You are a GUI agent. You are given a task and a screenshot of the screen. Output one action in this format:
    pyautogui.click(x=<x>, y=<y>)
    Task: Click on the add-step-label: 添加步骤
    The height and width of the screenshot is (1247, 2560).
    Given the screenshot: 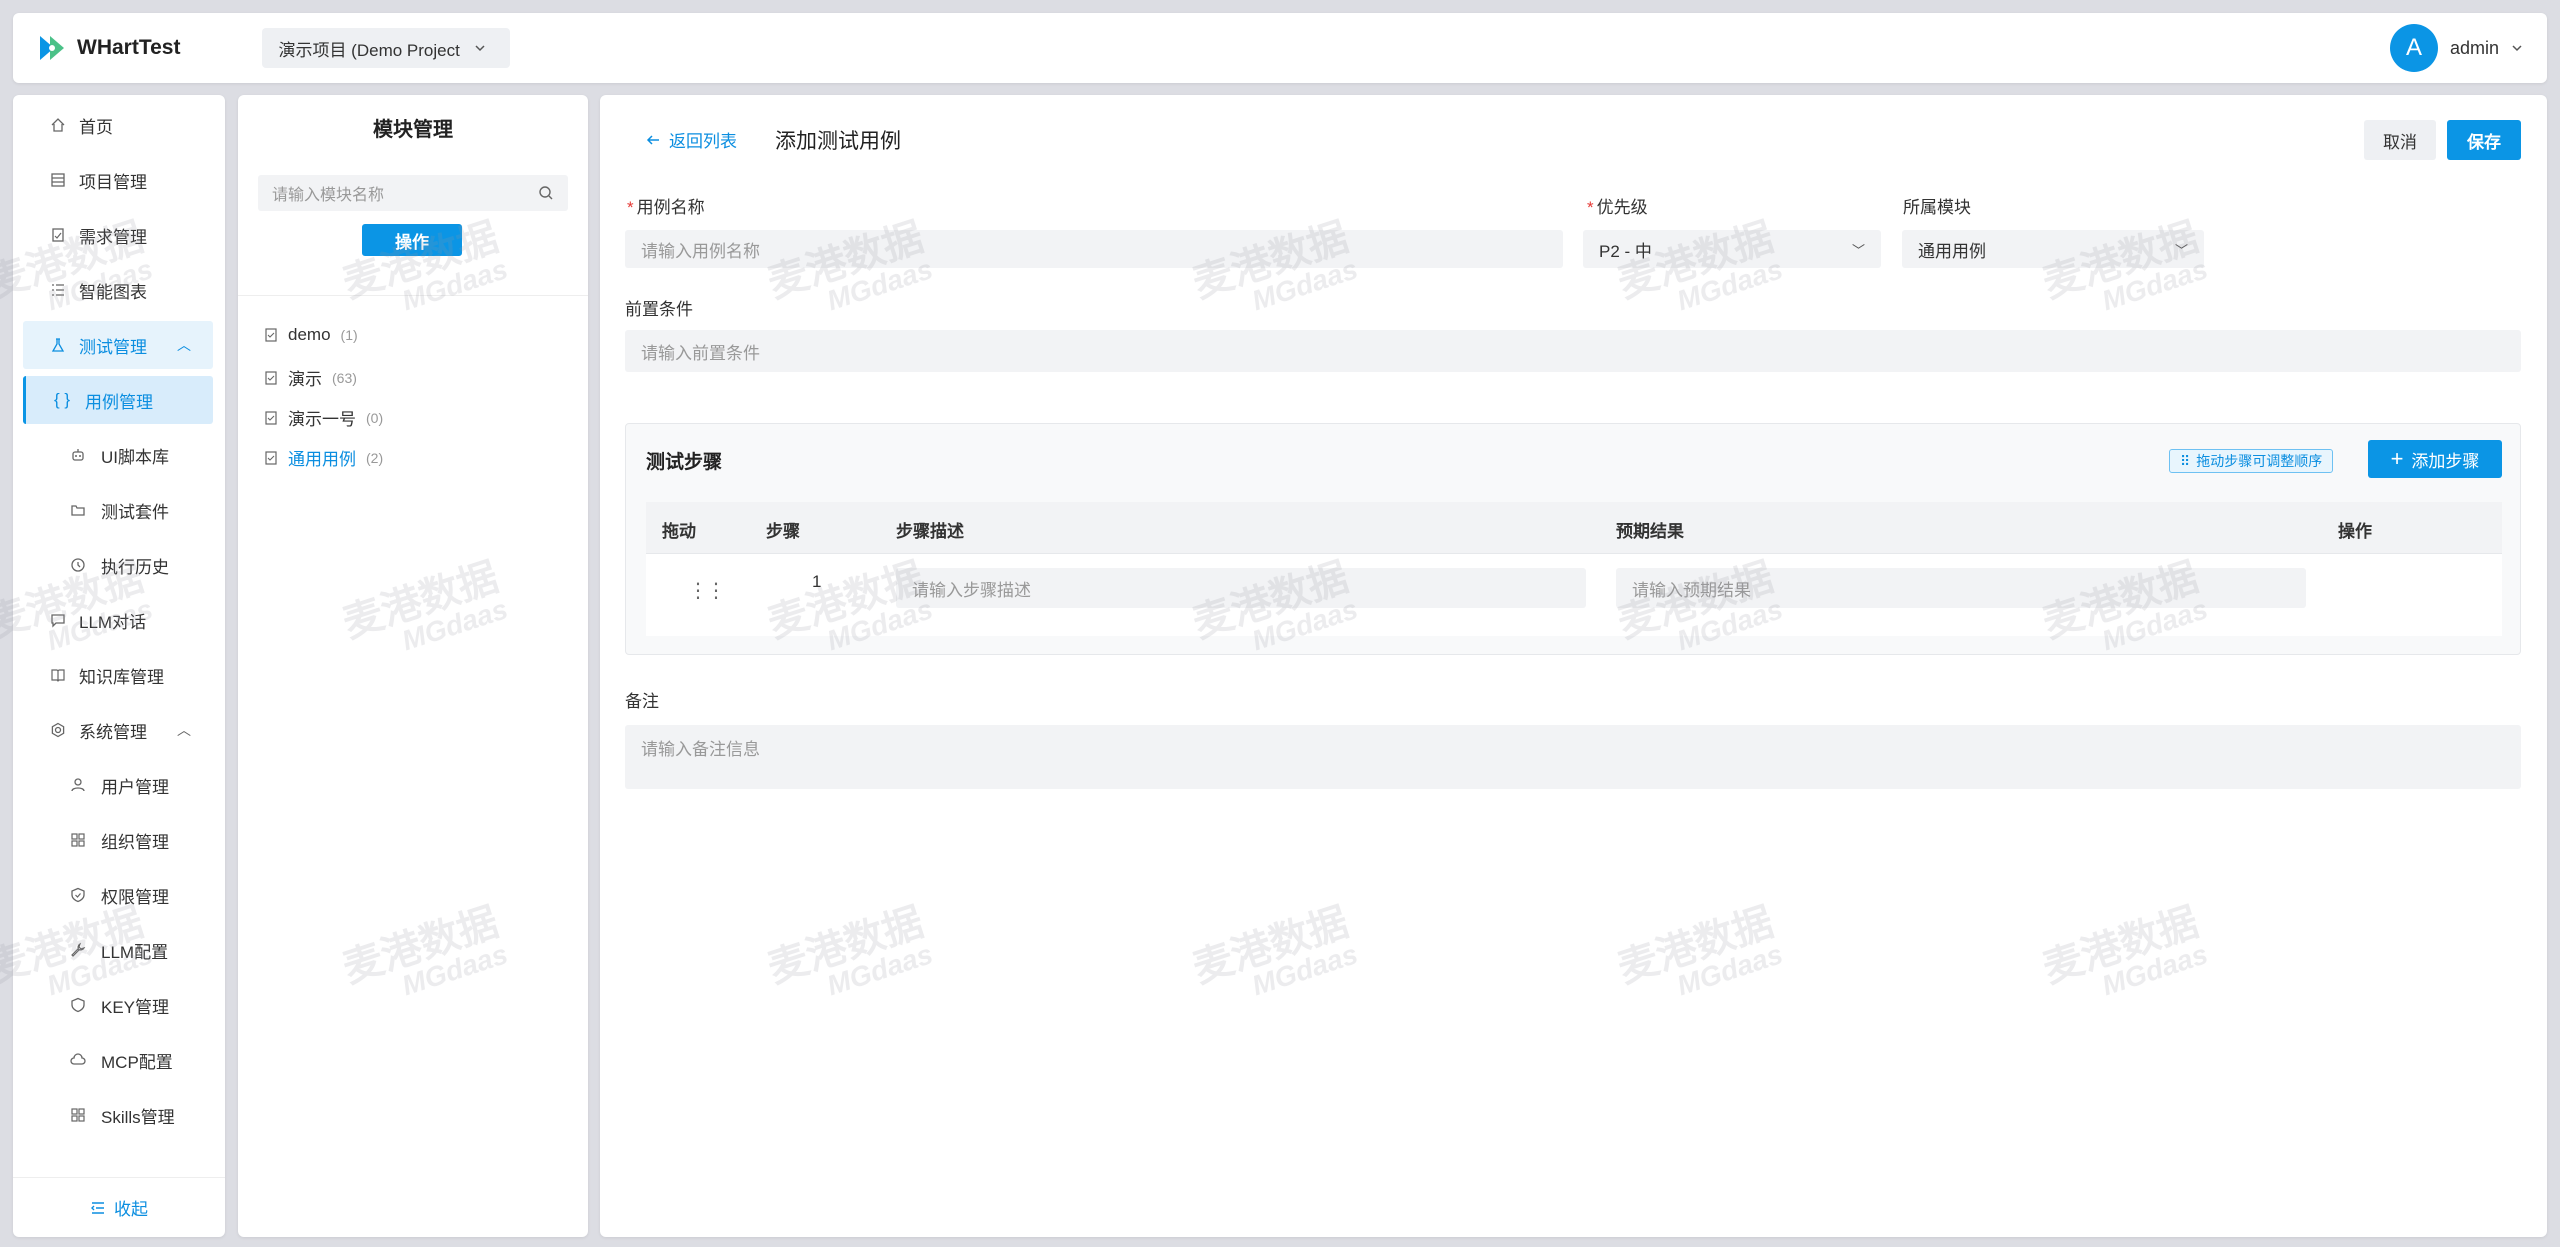 What is the action you would take?
    pyautogui.click(x=2445, y=461)
    